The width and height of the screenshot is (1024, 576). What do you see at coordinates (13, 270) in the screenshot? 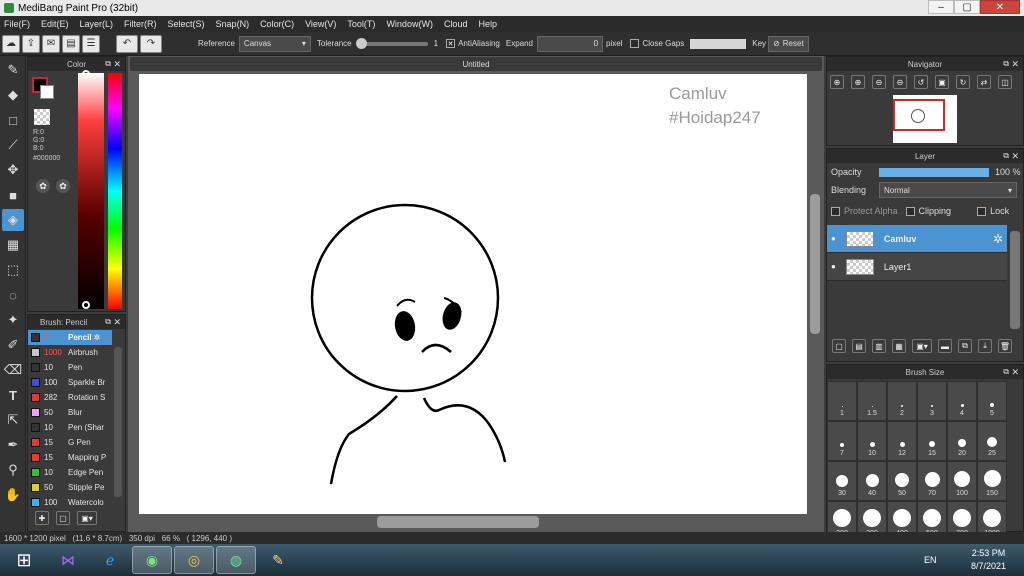
I see `select-tool-icon: ⬚` at bounding box center [13, 270].